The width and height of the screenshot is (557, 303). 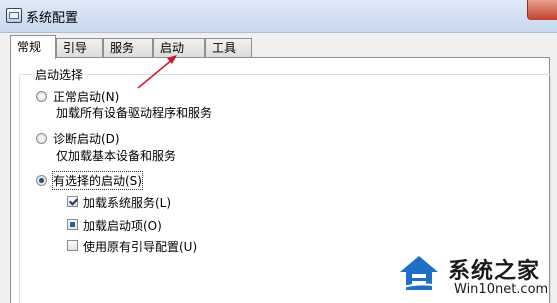 What do you see at coordinates (72, 224) in the screenshot?
I see `load-startup-items-checkbox` at bounding box center [72, 224].